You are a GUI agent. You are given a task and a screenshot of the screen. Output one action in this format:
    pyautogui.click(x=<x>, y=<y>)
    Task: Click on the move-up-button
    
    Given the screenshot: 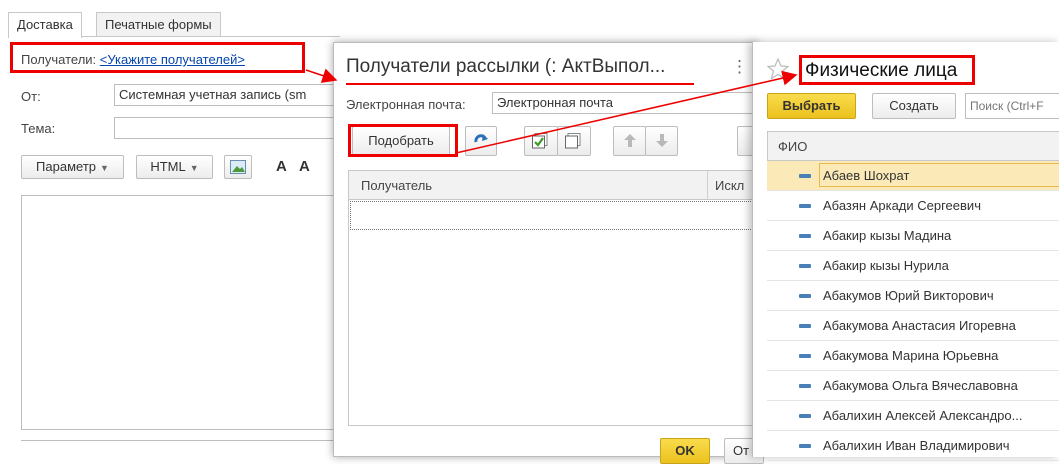 What is the action you would take?
    pyautogui.click(x=629, y=141)
    